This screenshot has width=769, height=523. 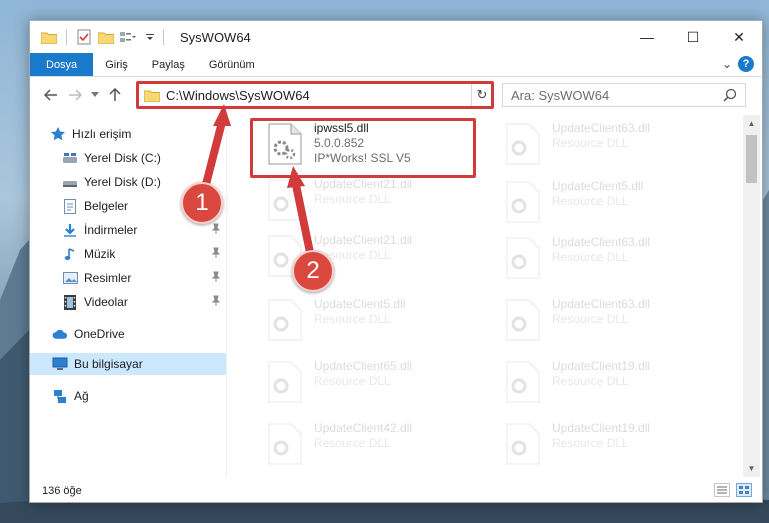 I want to click on item-count: 136 öğe, so click(x=62, y=491).